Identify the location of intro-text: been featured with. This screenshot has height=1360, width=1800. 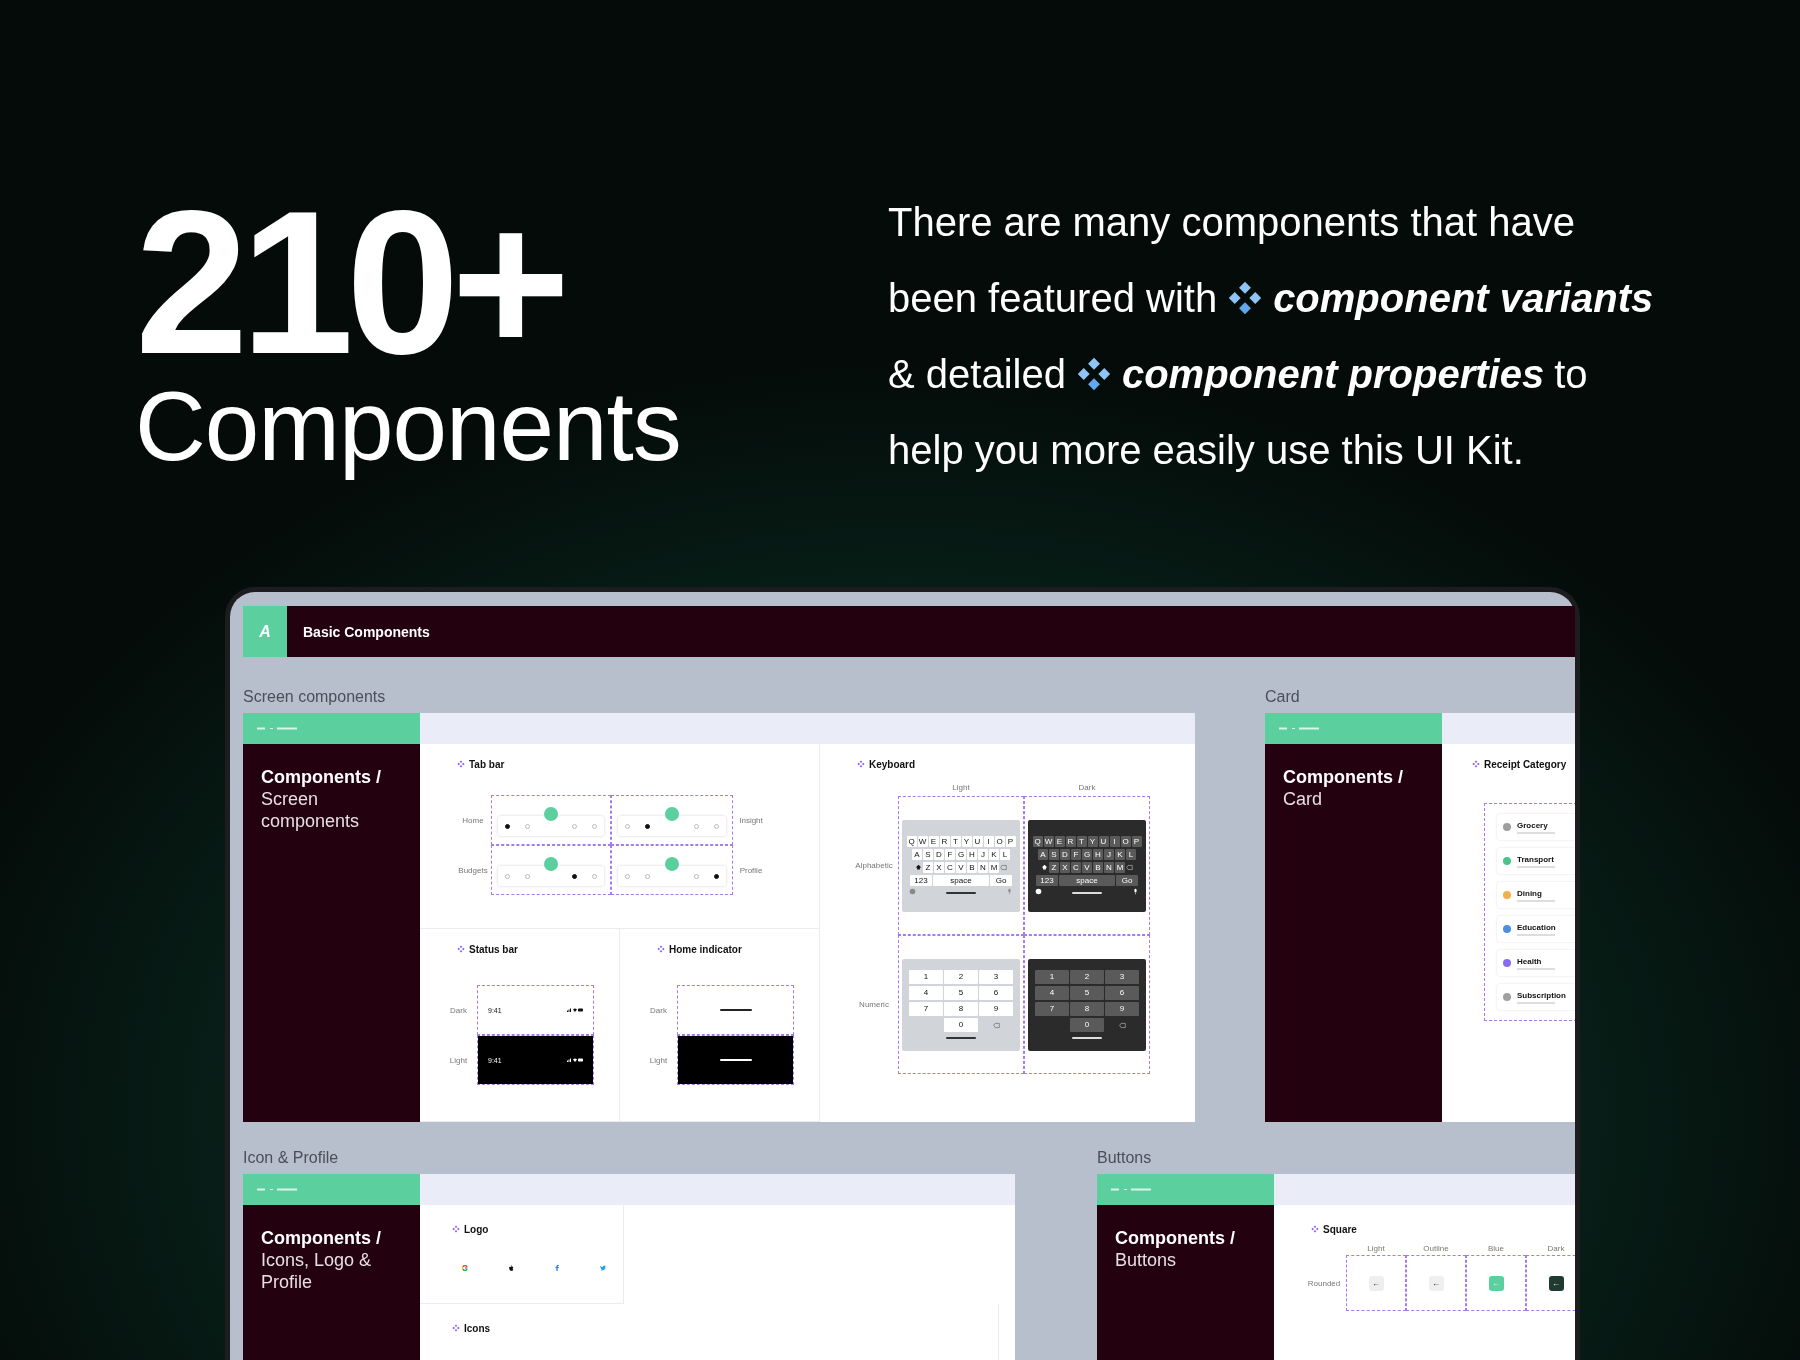
(1053, 298).